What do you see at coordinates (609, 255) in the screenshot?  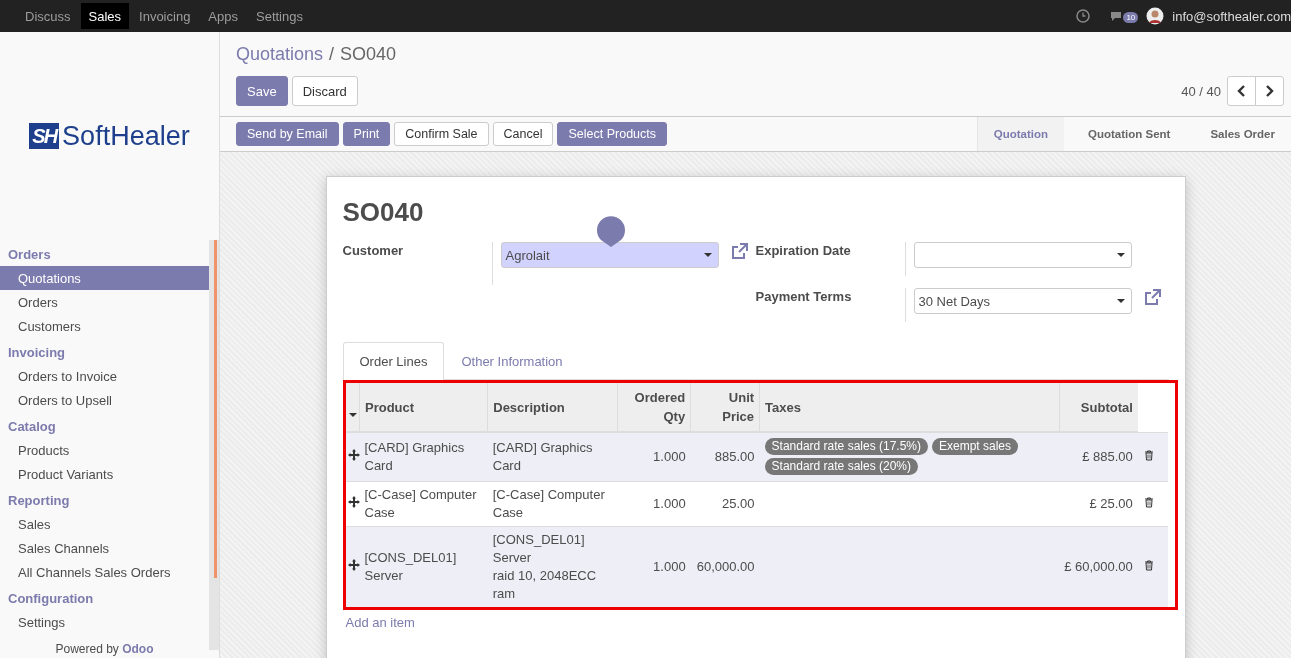 I see `select-field: Agrolait` at bounding box center [609, 255].